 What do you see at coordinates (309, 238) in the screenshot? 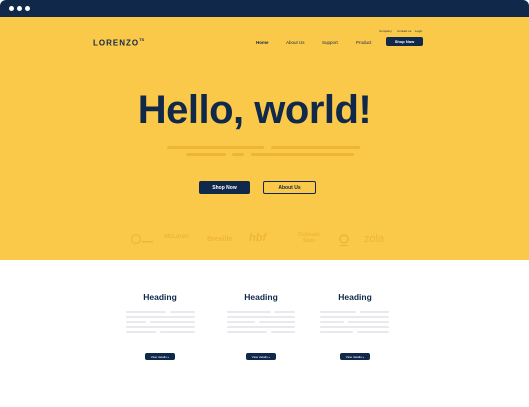
I see `brand-logo-colorado-state: Colorado State` at bounding box center [309, 238].